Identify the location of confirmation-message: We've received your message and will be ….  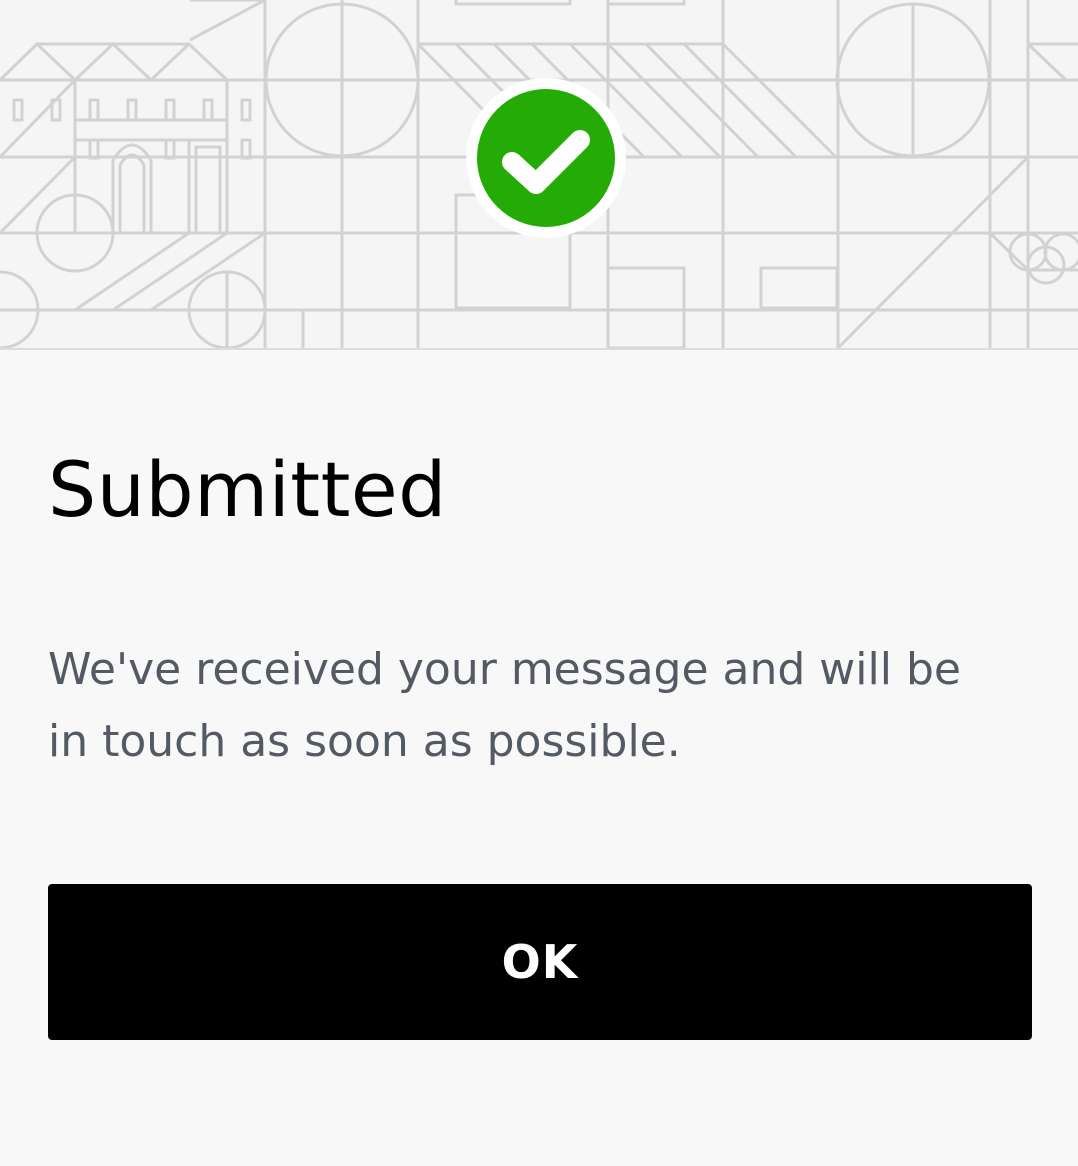
(504, 705).